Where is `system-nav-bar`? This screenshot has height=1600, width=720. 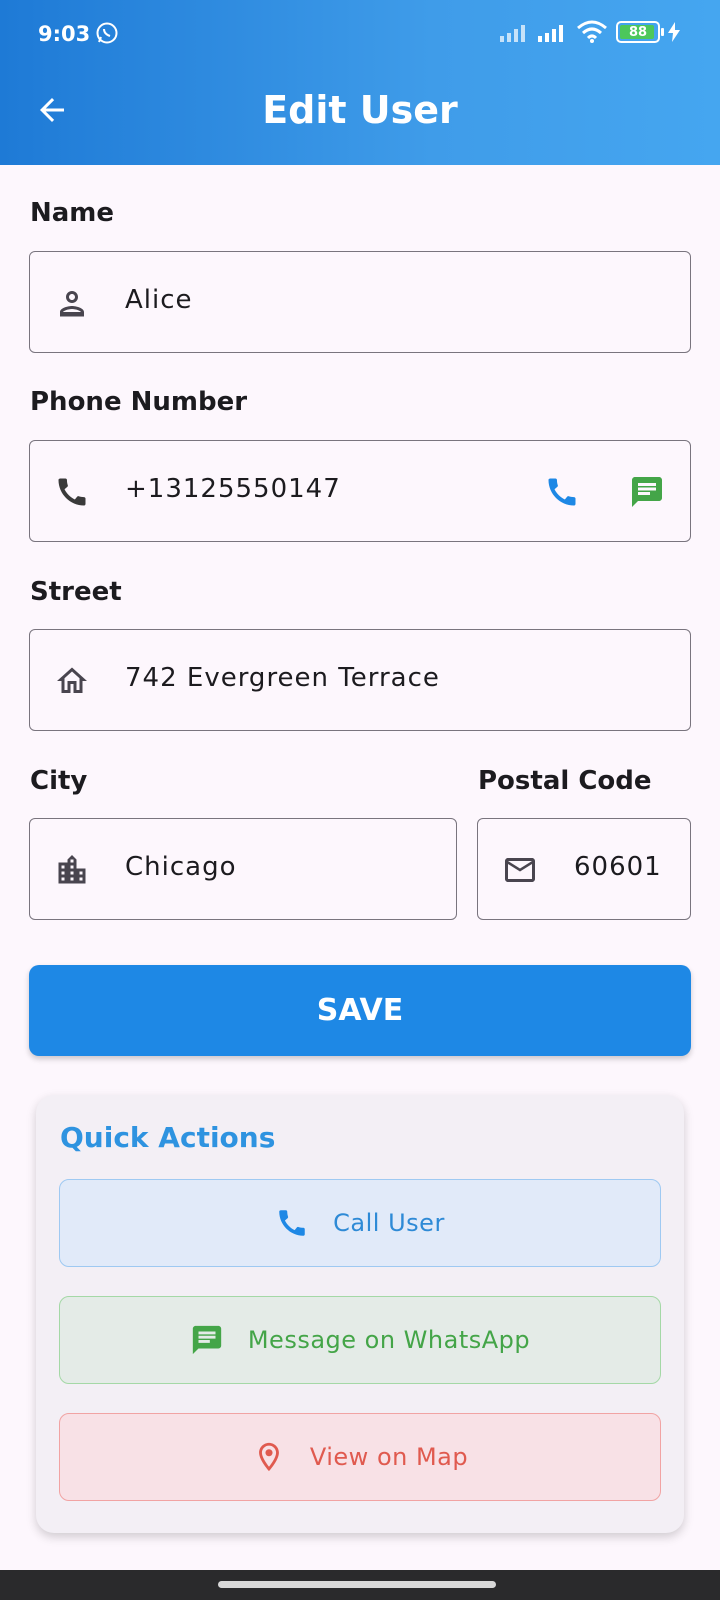
system-nav-bar is located at coordinates (360, 1585).